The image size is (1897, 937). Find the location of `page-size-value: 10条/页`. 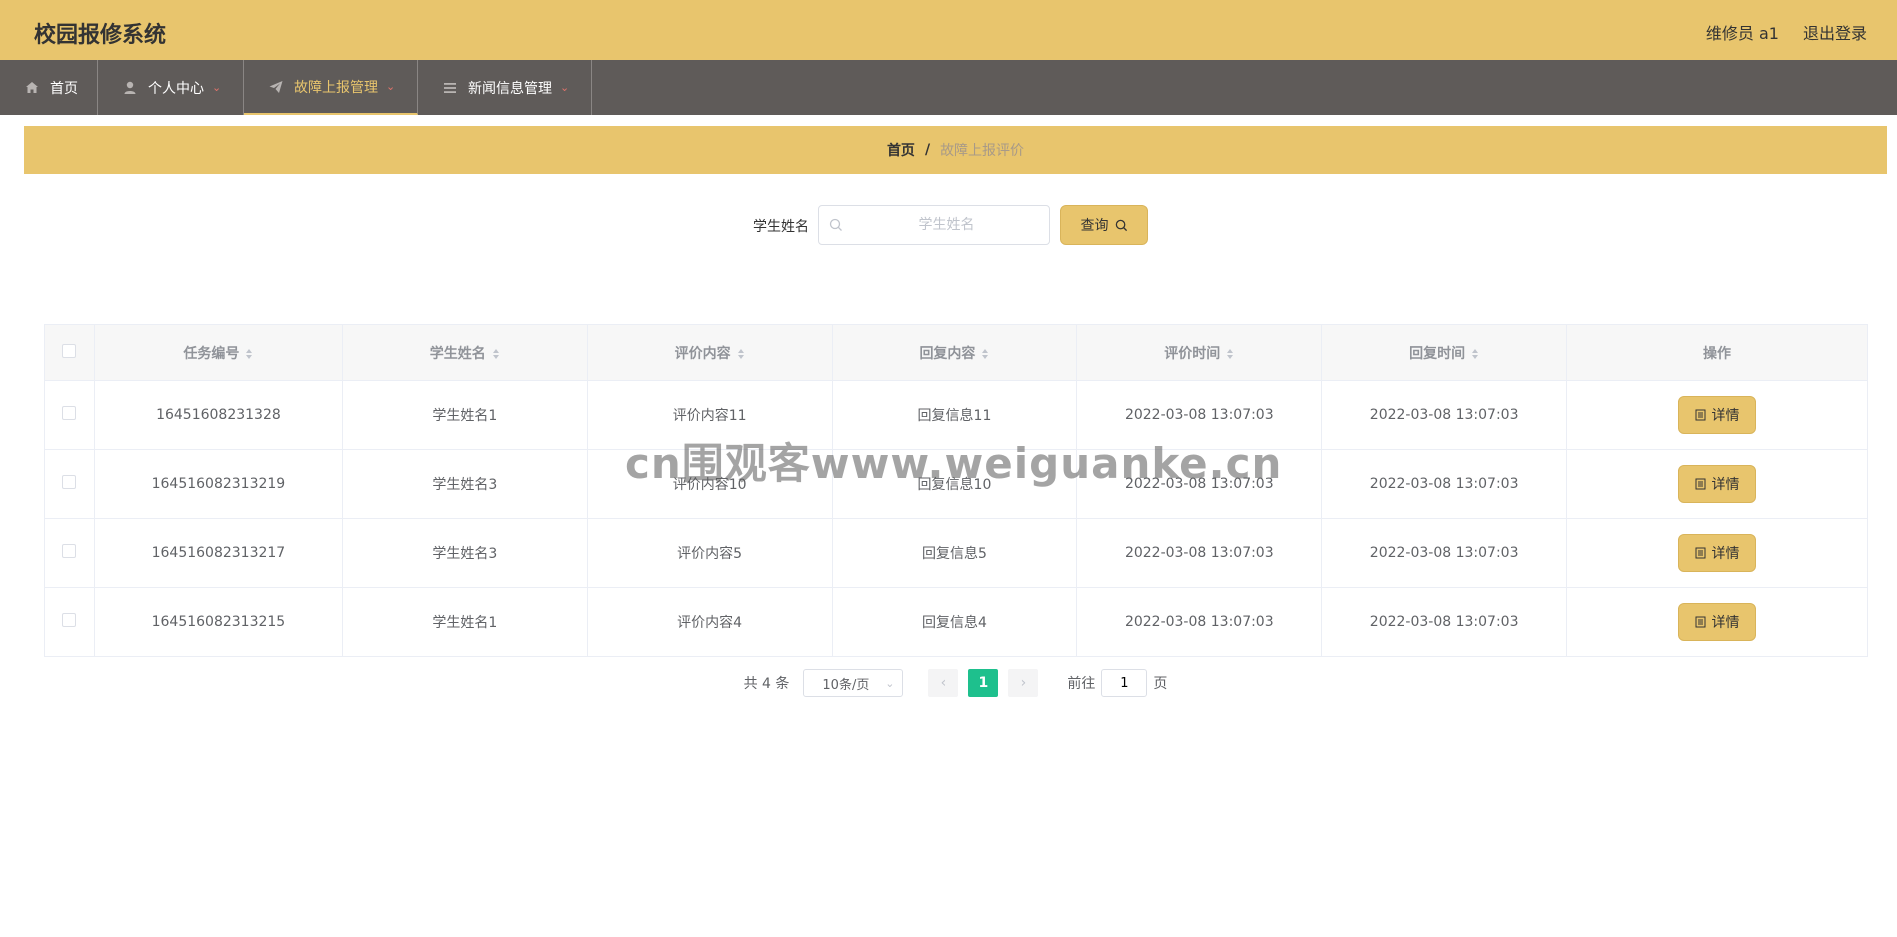

page-size-value: 10条/页 is located at coordinates (846, 685).